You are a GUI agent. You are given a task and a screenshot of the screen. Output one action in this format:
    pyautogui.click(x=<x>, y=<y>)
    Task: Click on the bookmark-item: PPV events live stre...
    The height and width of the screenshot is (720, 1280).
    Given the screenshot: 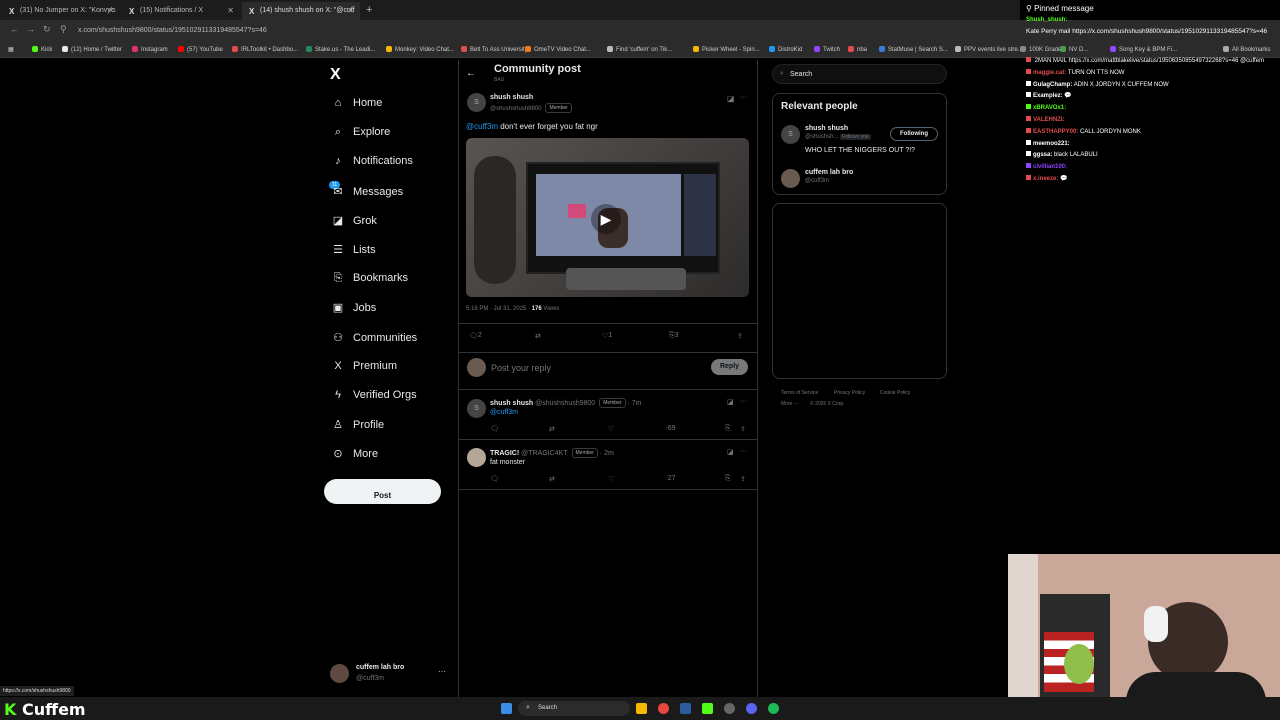 What is the action you would take?
    pyautogui.click(x=989, y=49)
    